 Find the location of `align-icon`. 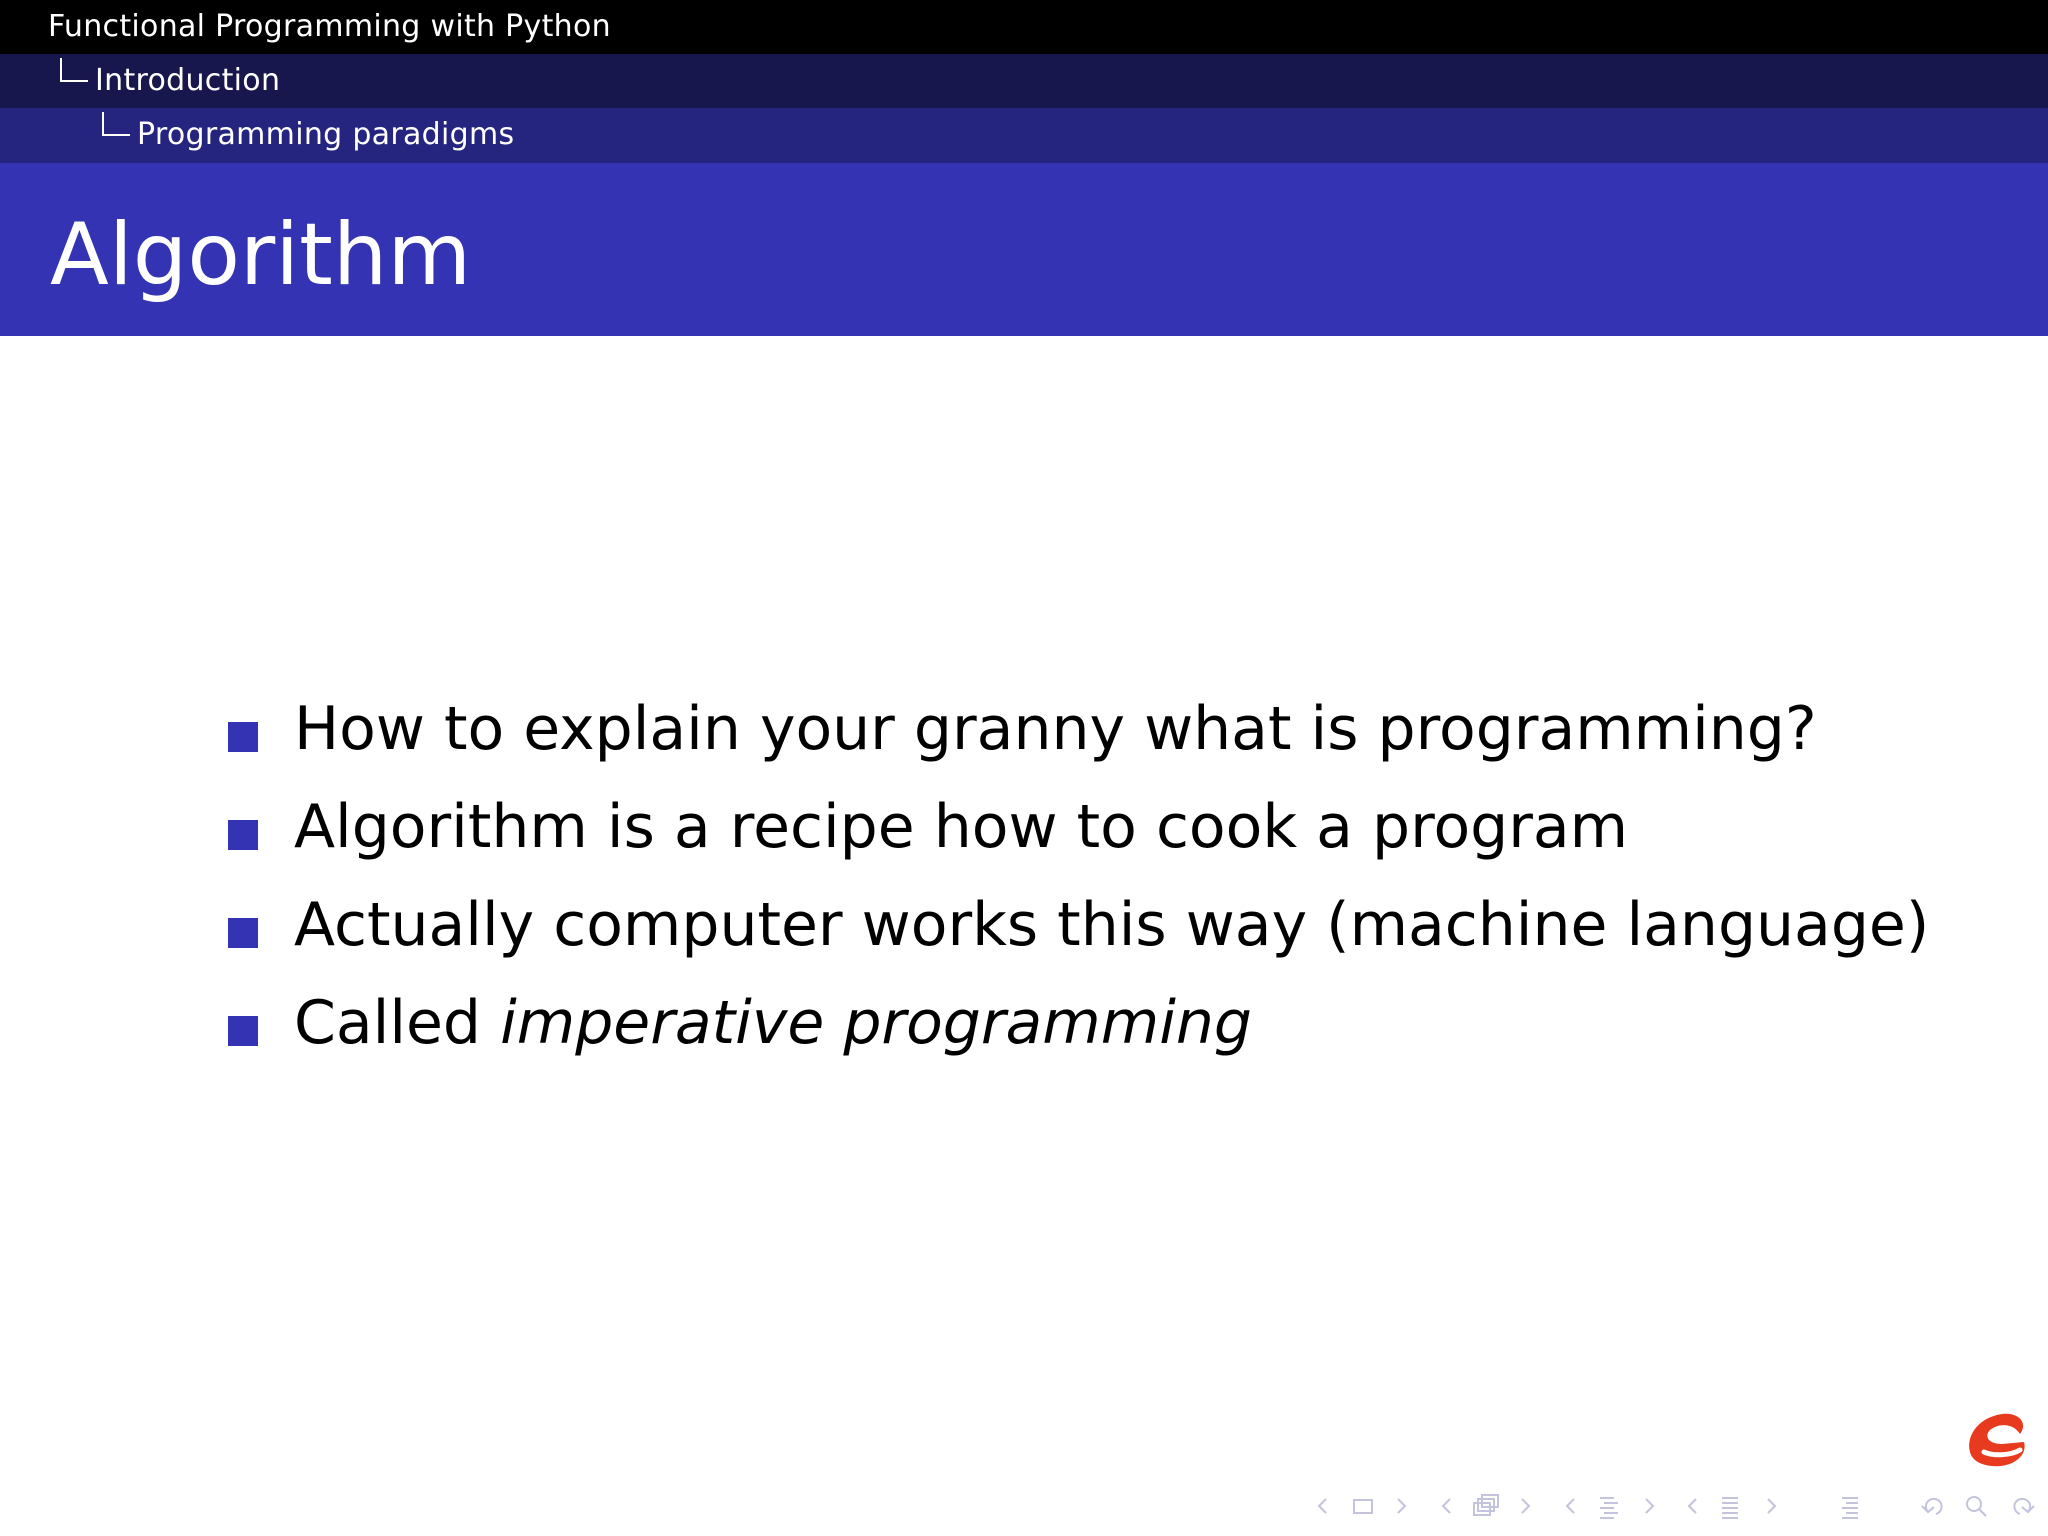

align-icon is located at coordinates (1850, 1508).